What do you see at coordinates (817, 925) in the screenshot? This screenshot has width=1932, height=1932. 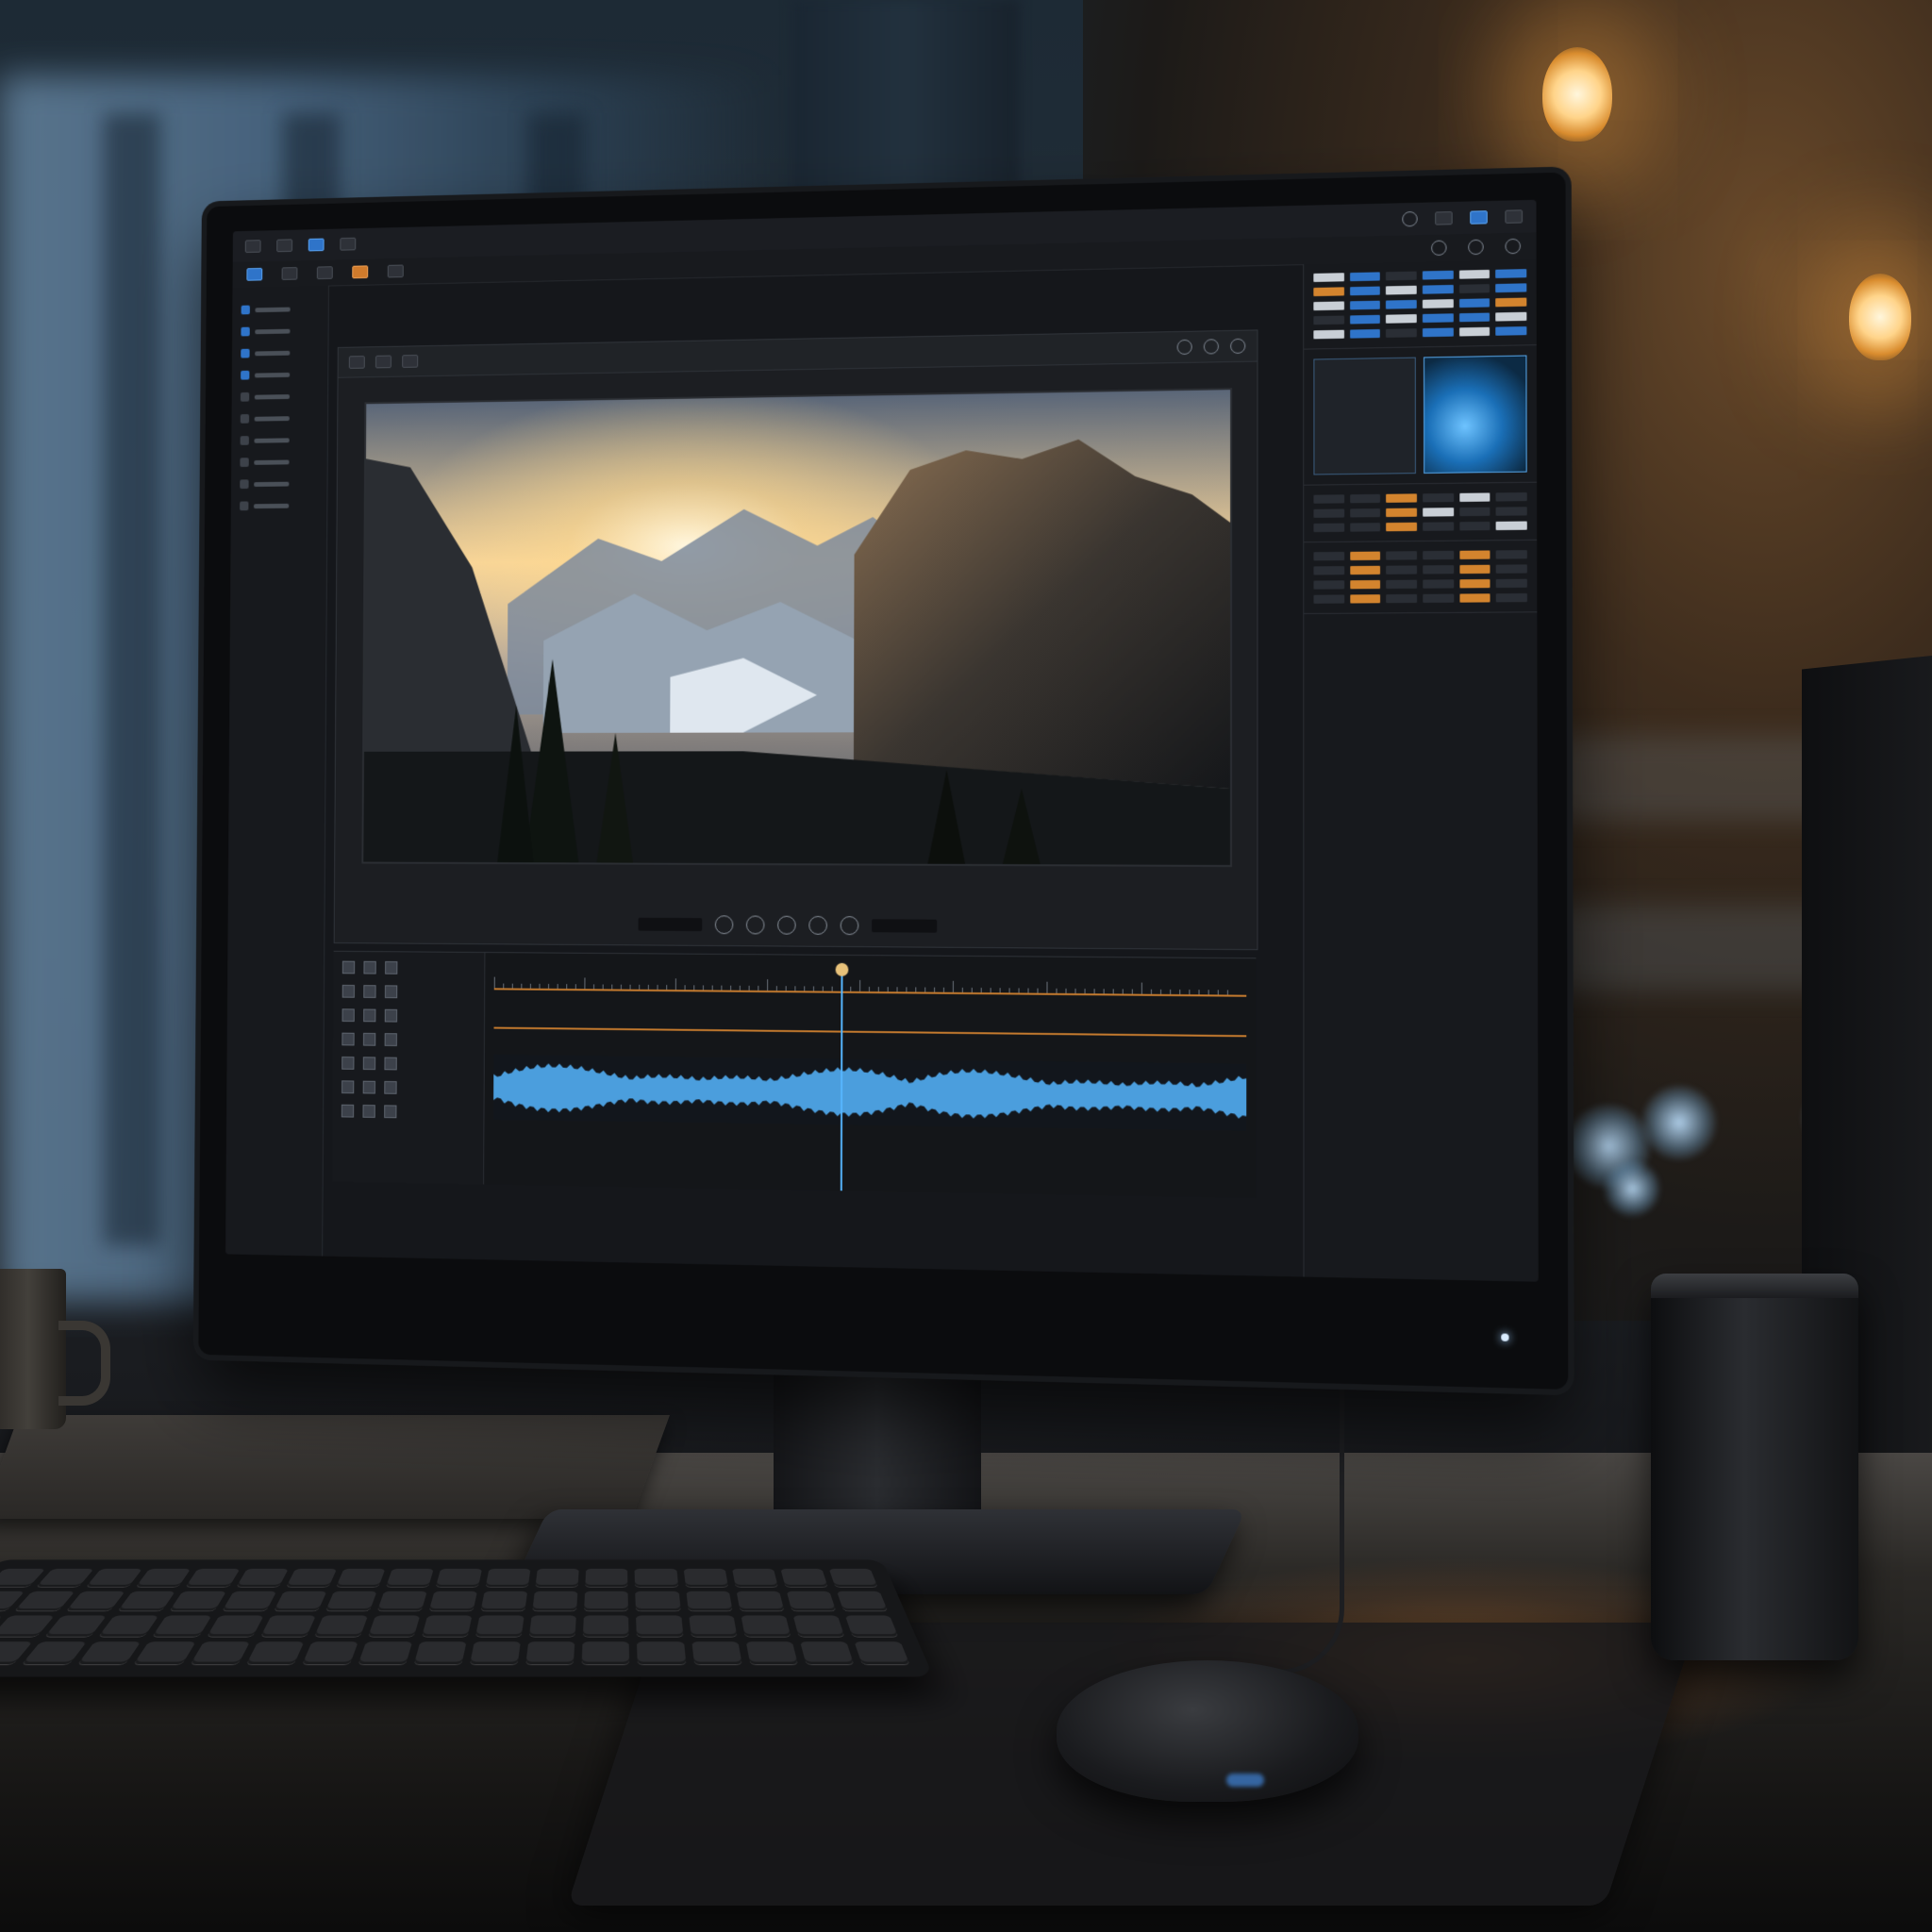 I see `stop-icon` at bounding box center [817, 925].